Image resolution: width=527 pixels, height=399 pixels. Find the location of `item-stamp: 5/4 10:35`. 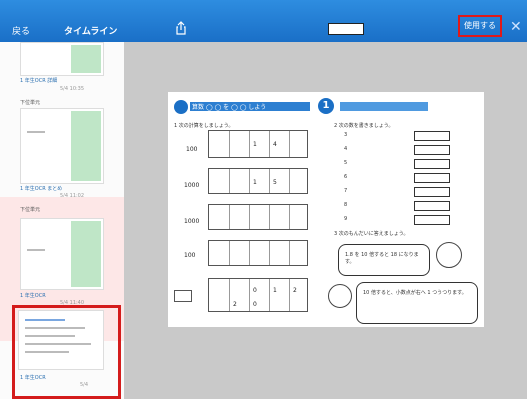

item-stamp: 5/4 10:35 is located at coordinates (72, 89).